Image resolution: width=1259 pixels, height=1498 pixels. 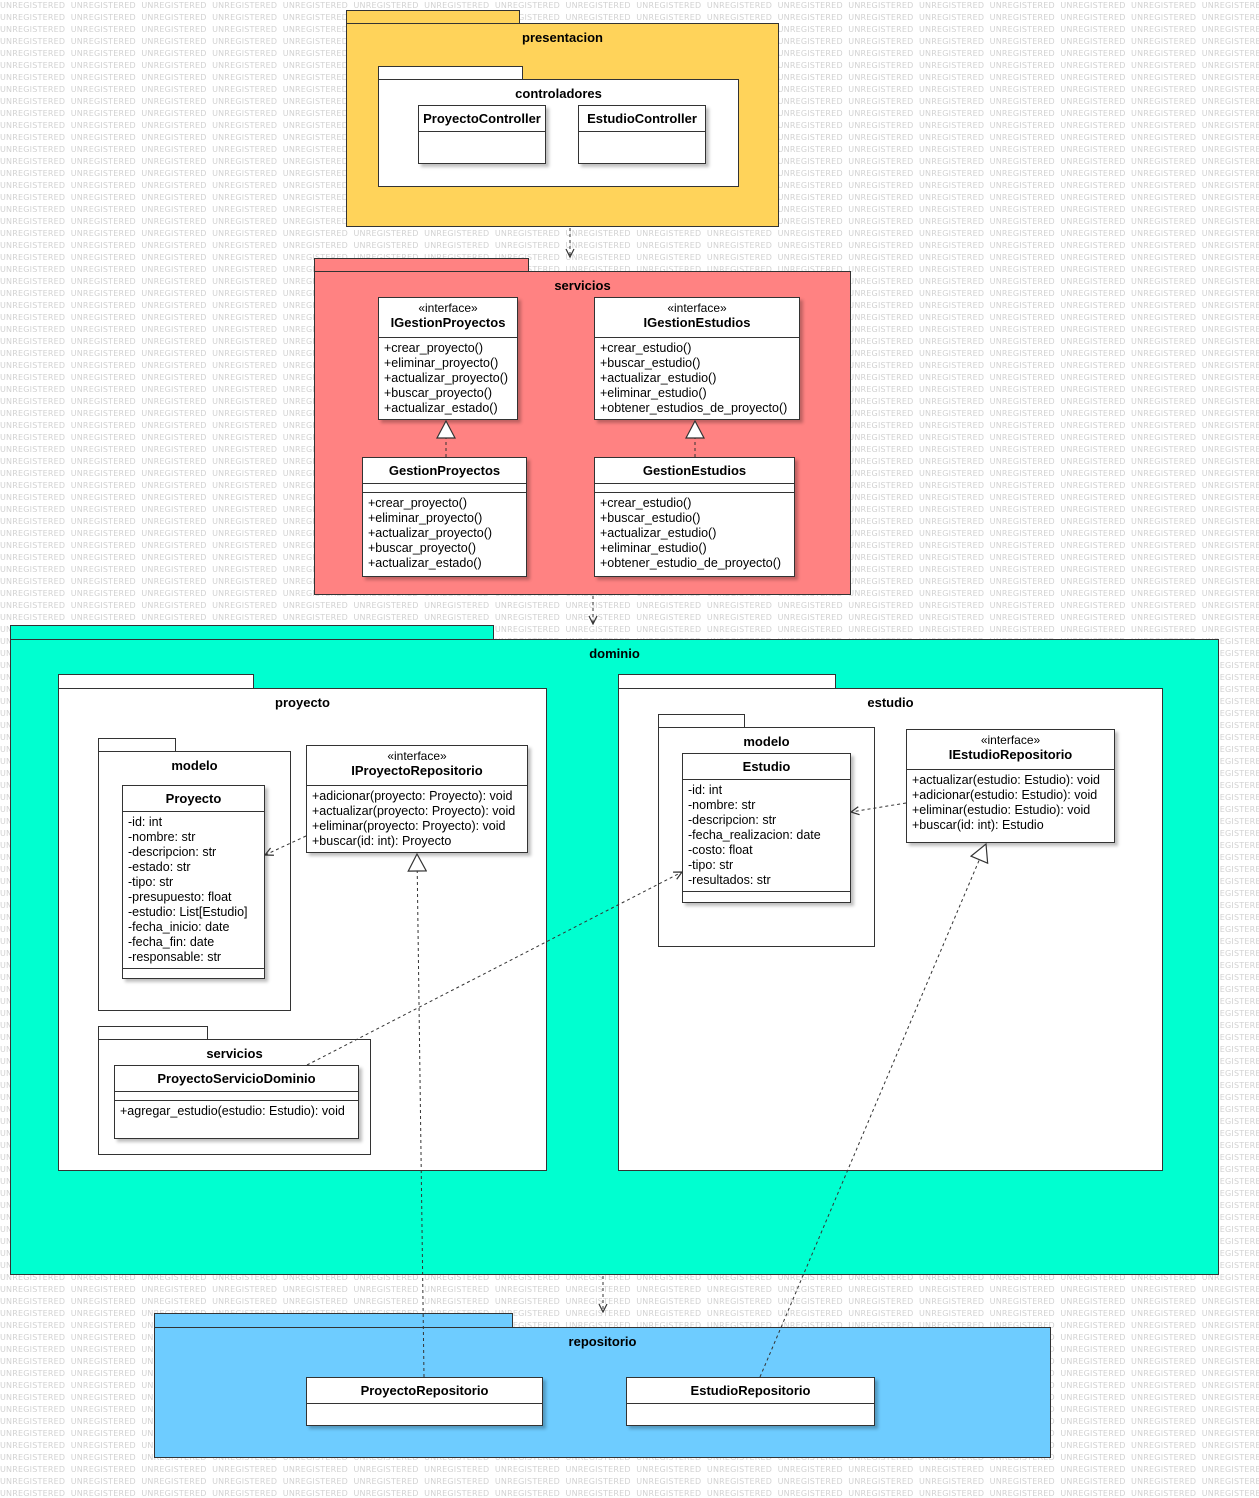 I want to click on class-name: Estudio, so click(x=766, y=766).